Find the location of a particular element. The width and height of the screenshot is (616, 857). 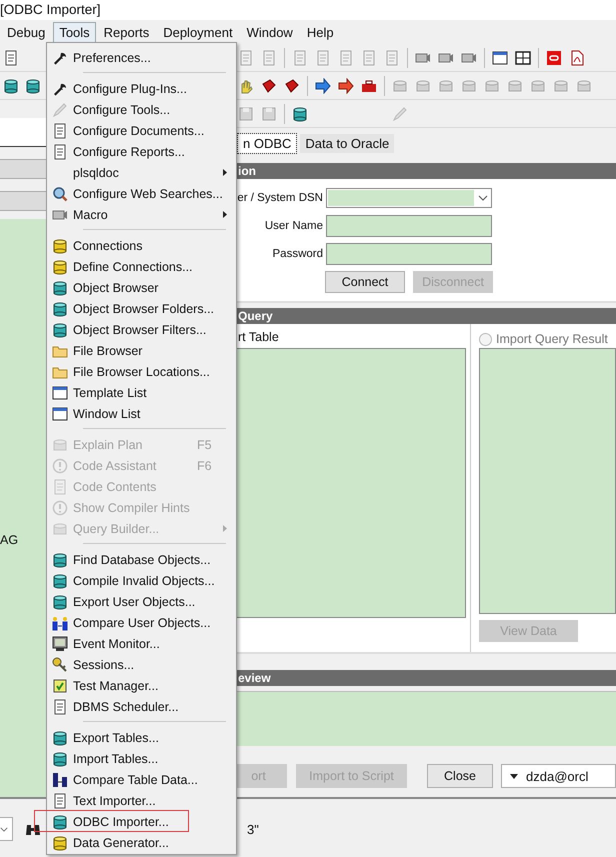

field-label: Password is located at coordinates (298, 254).